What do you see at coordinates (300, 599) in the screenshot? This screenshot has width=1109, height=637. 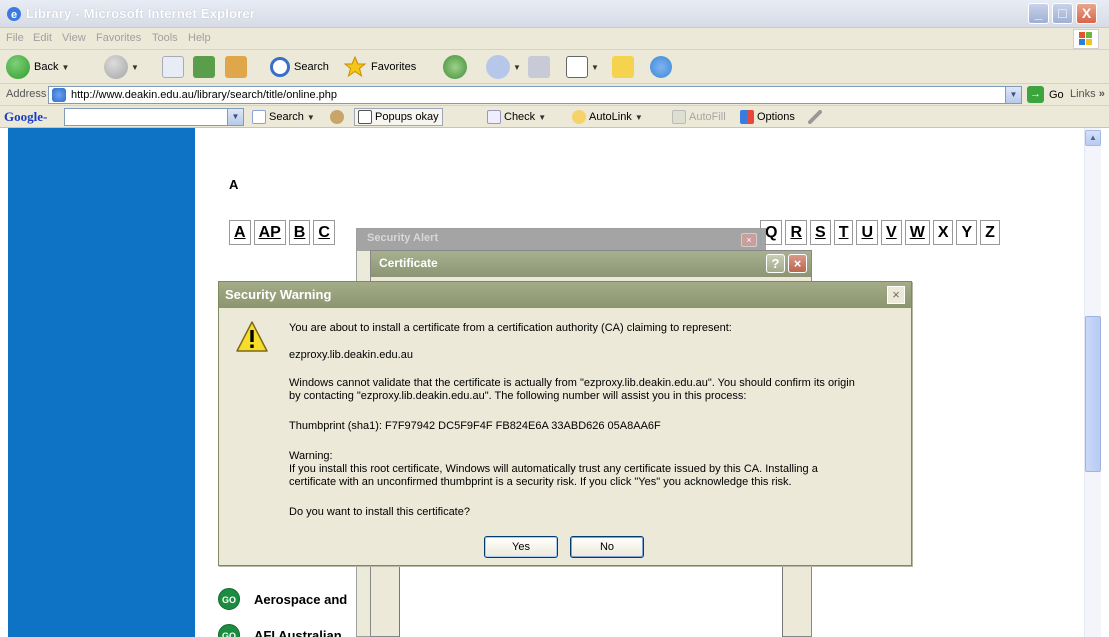 I see `resource-title: Aerospace and` at bounding box center [300, 599].